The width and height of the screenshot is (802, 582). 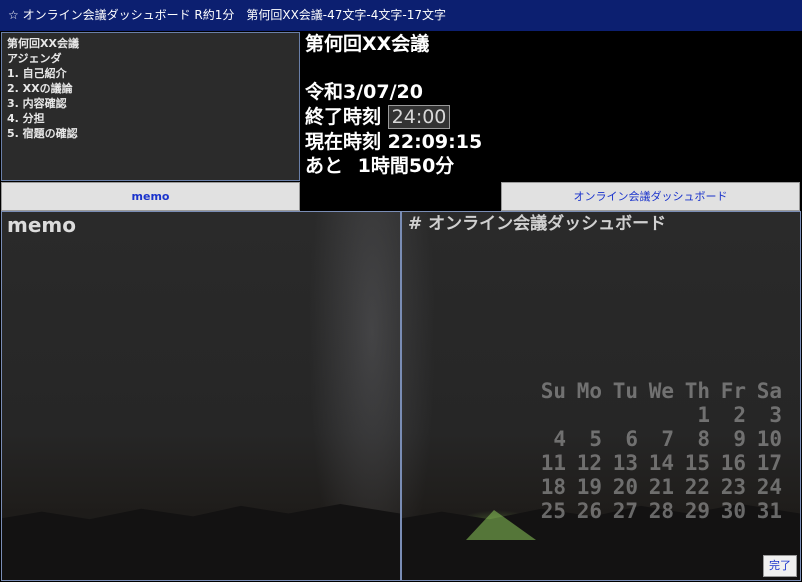 I want to click on done-button: 完了, so click(x=780, y=566).